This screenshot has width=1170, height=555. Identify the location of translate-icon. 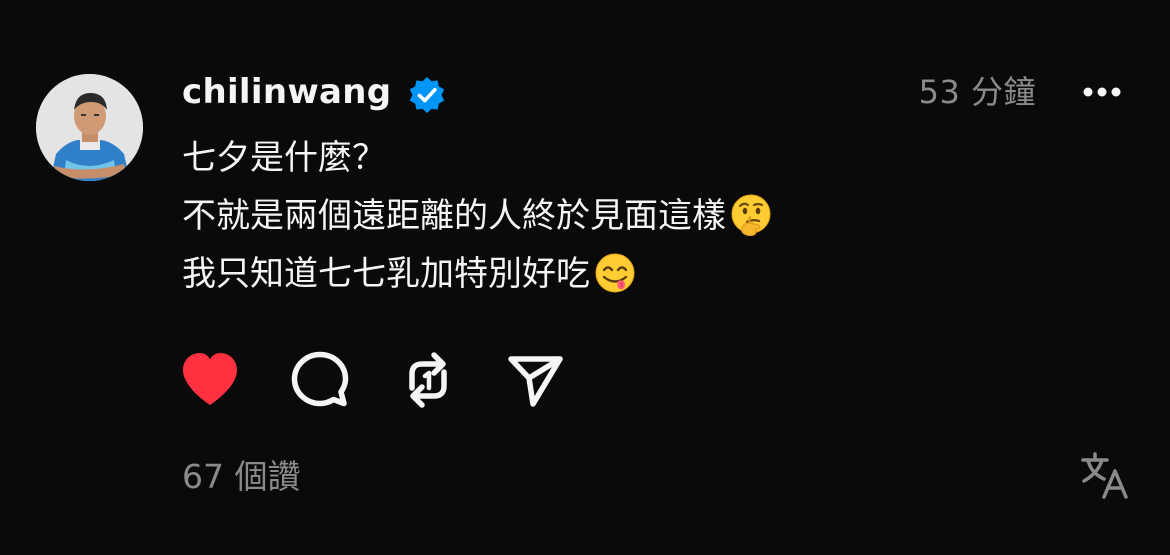
(1105, 476).